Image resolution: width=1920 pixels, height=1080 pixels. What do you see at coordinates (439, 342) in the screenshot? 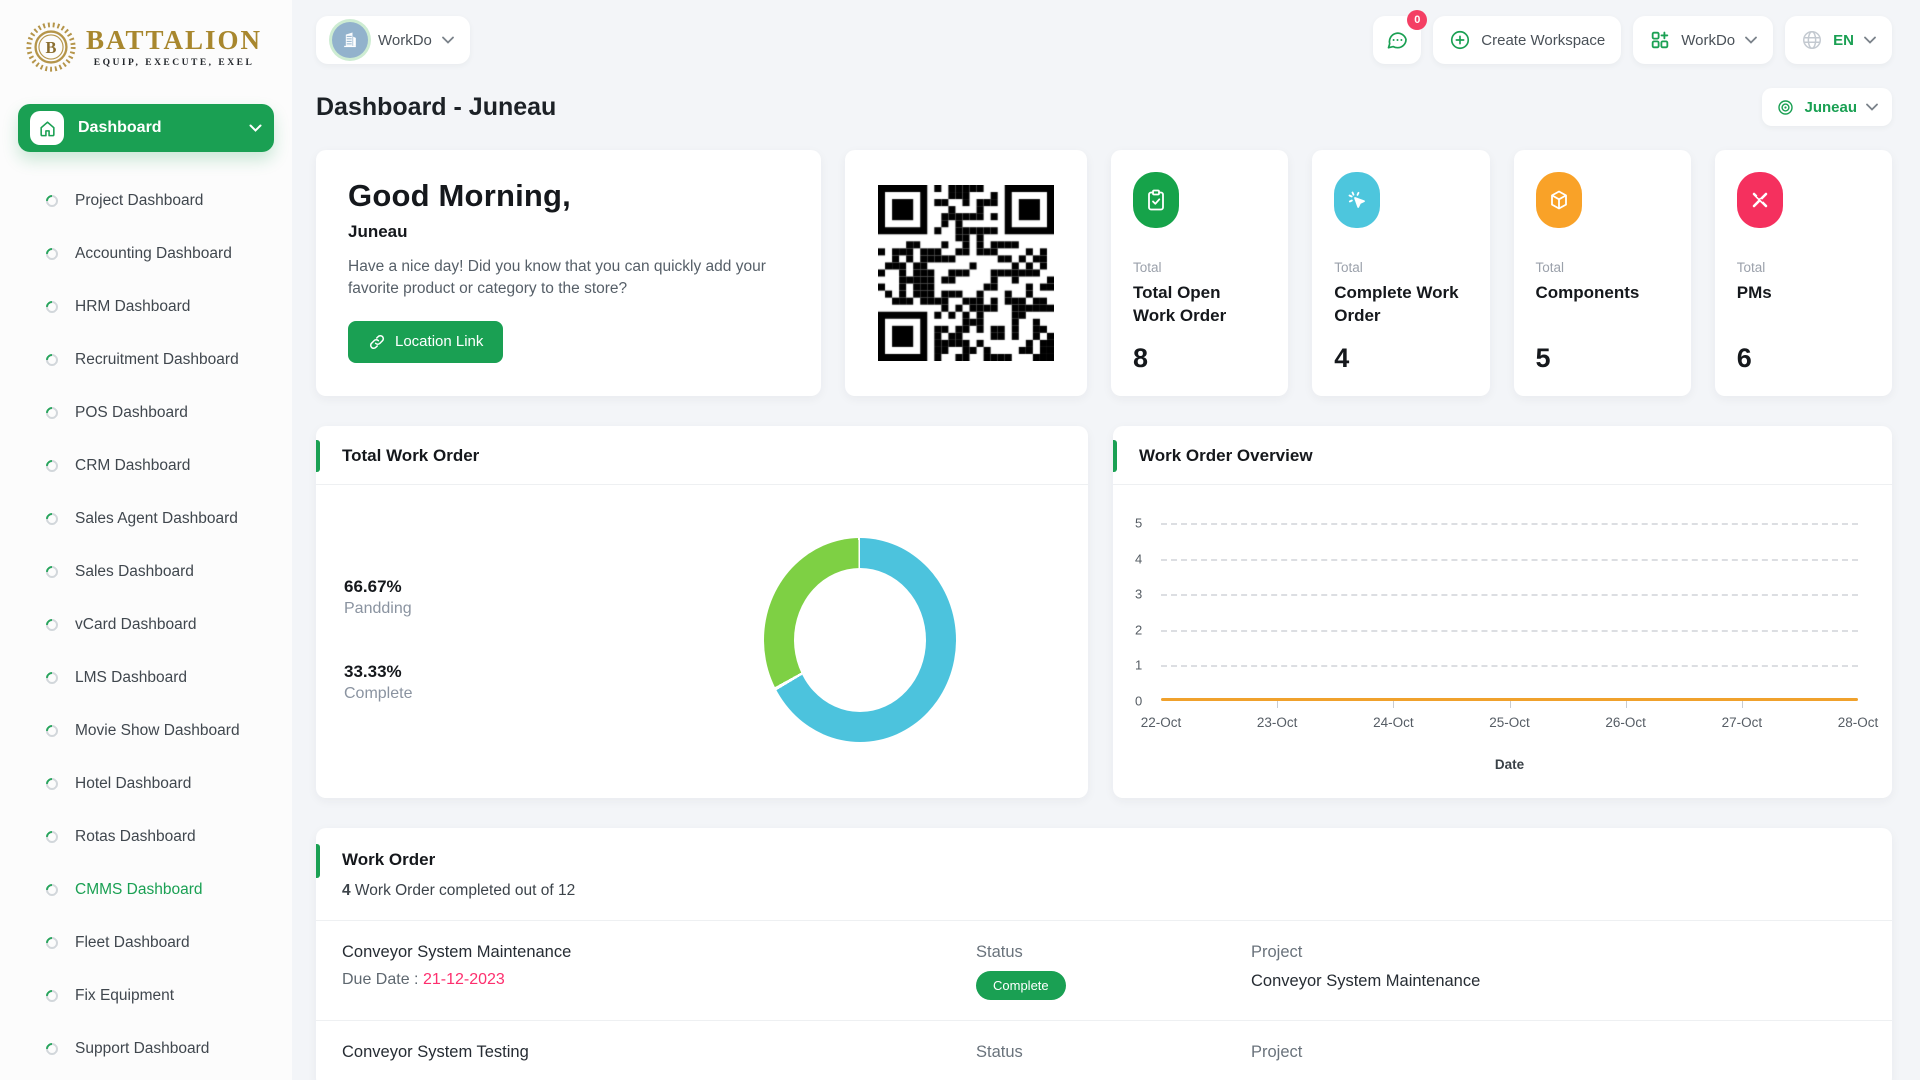
I see `location-link-label: Location Link` at bounding box center [439, 342].